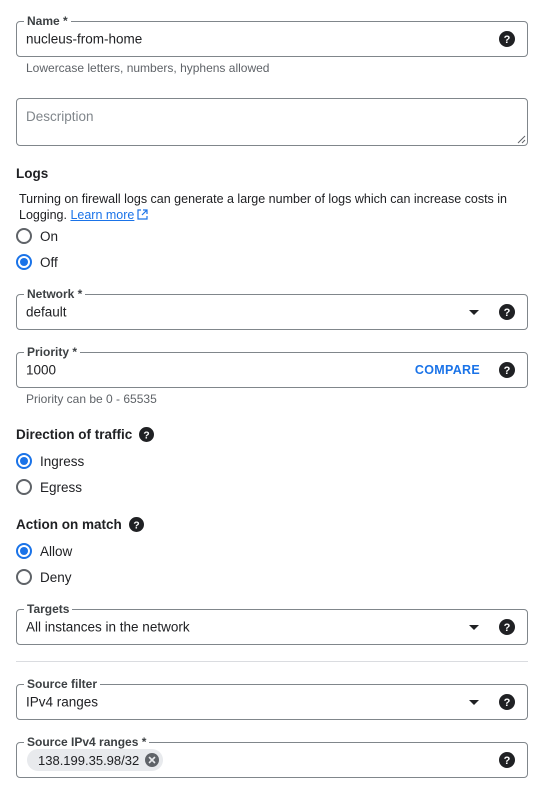 The image size is (548, 792). Describe the element at coordinates (46, 312) in the screenshot. I see `network-value: default` at that location.